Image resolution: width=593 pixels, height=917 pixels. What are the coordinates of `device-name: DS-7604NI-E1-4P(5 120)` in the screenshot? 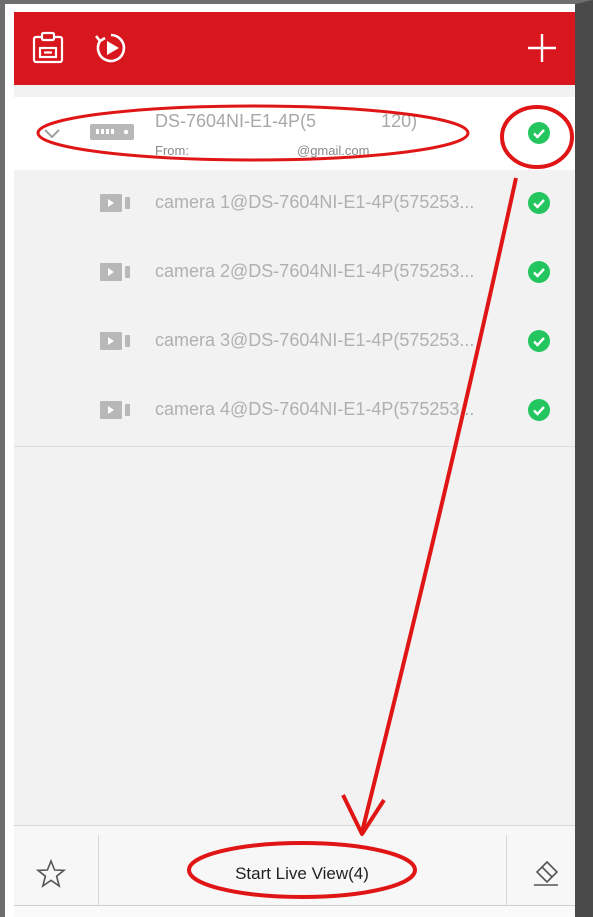 It's located at (286, 121).